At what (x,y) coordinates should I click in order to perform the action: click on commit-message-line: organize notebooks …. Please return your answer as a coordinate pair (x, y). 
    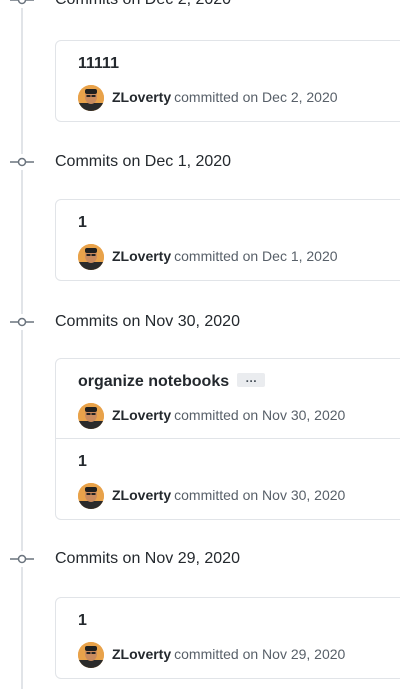
    Looking at the image, I should click on (172, 382).